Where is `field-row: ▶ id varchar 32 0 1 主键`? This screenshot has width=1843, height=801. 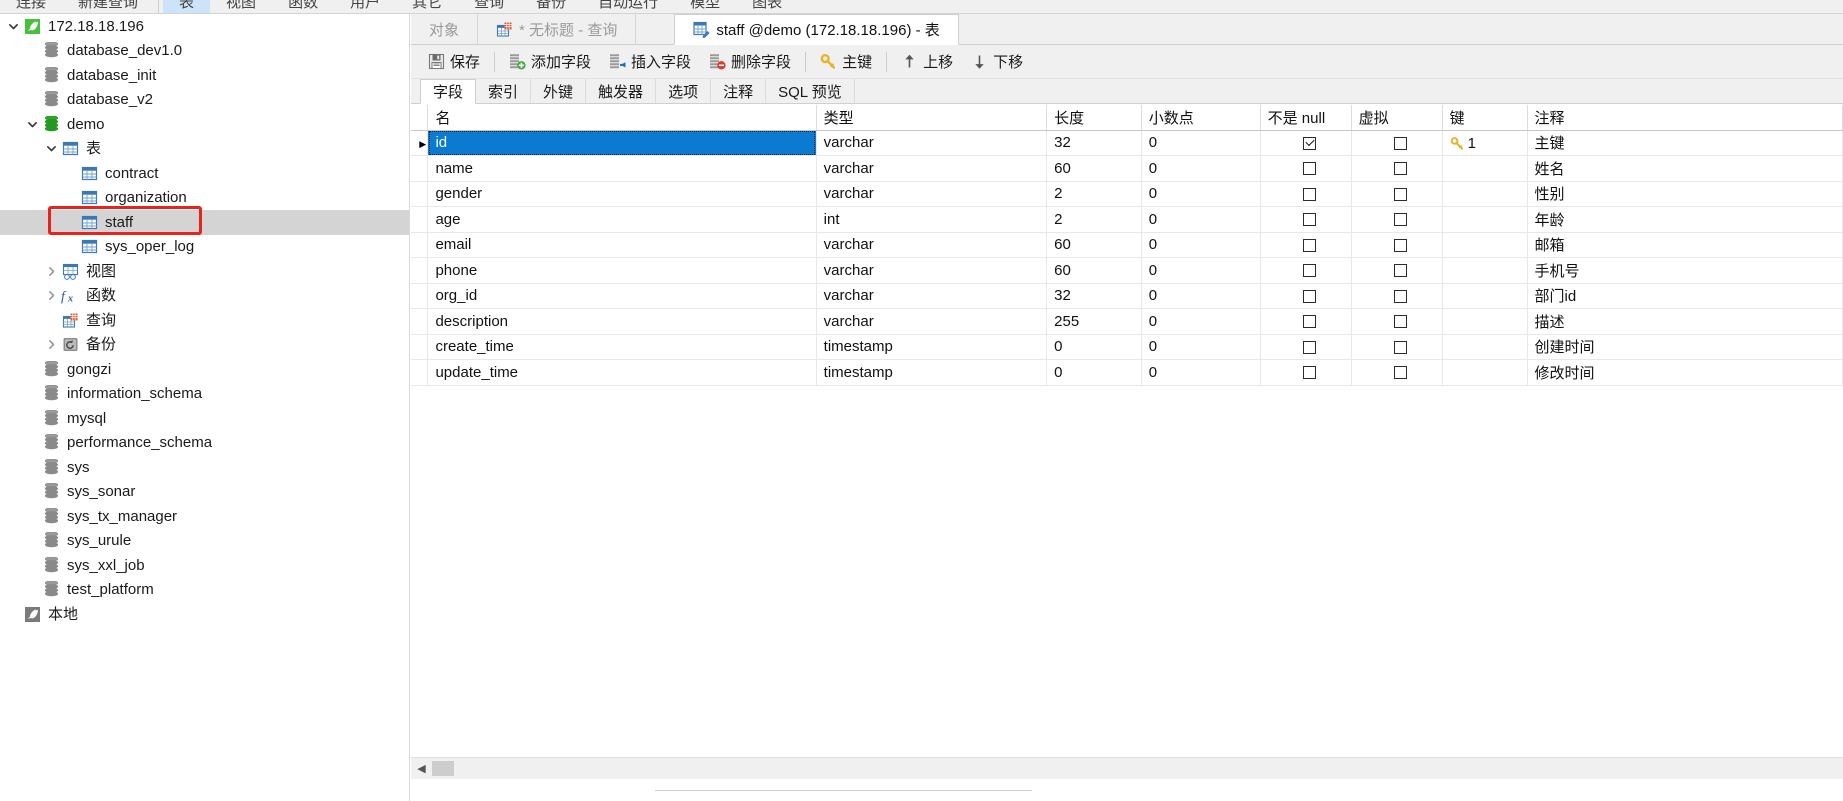 field-row: ▶ id varchar 32 0 1 主键 is located at coordinates (1127, 143).